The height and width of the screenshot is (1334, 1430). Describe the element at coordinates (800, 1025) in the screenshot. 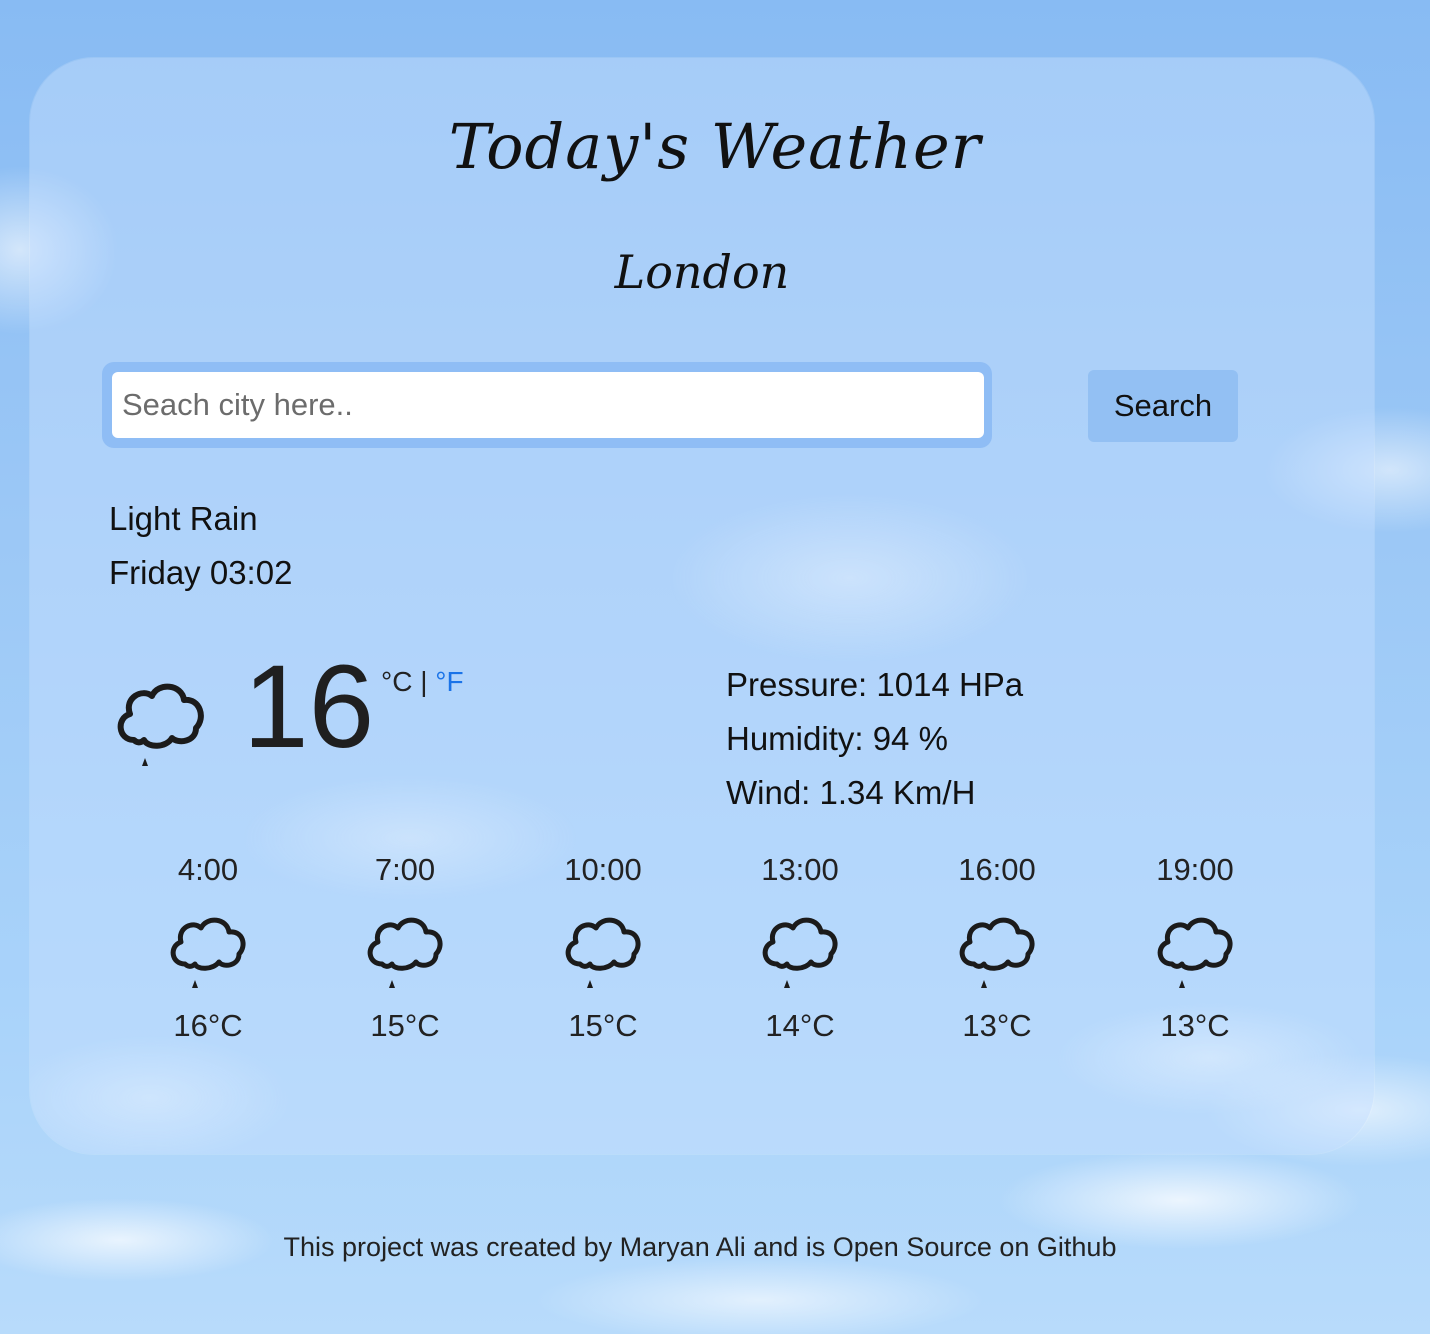

I see `forecast-temp: 14°C` at that location.